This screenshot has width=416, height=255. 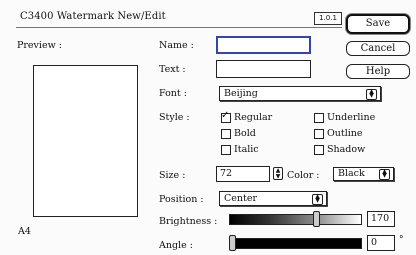 What do you see at coordinates (172, 69) in the screenshot?
I see `text-label: Text :` at bounding box center [172, 69].